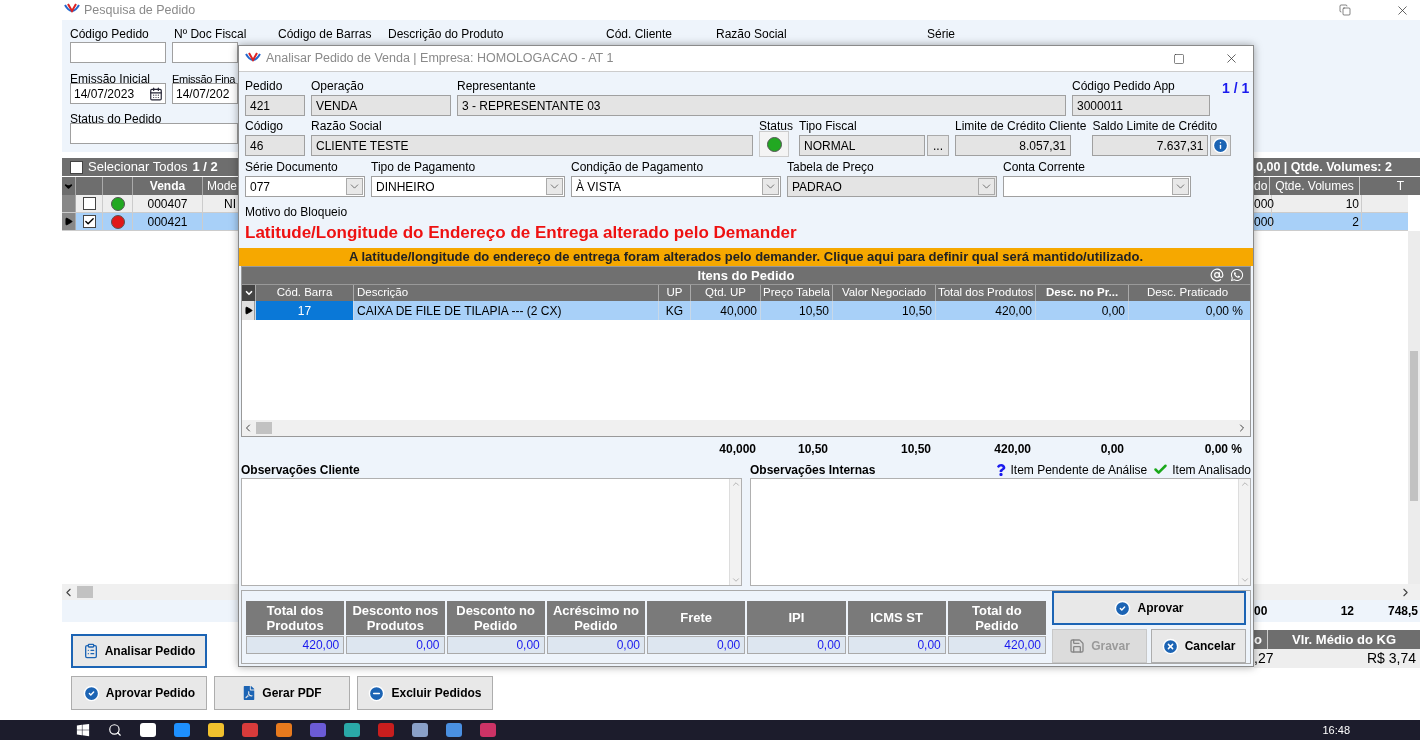  I want to click on row-pointer-icon, so click(68, 221).